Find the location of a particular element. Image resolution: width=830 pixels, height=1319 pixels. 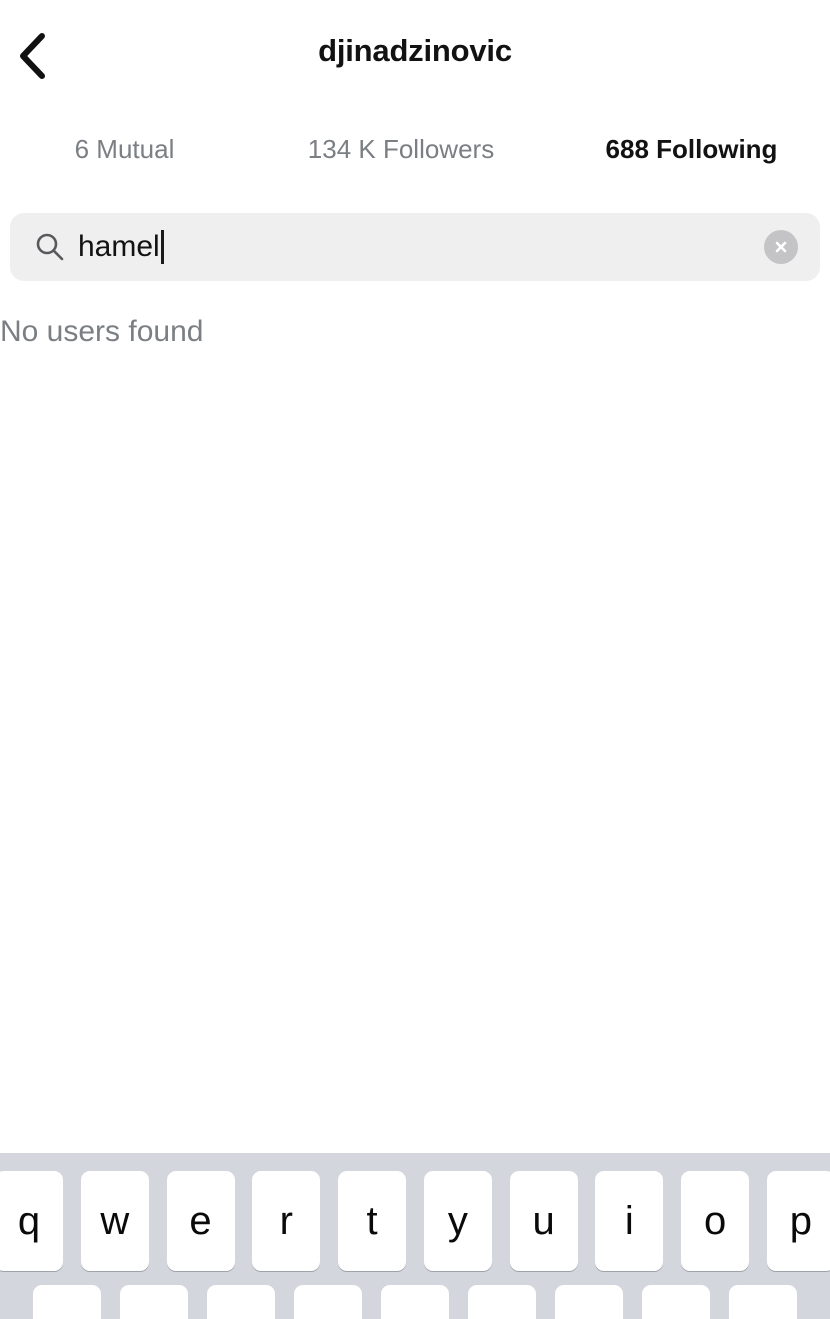

keyboard-key-r: r is located at coordinates (286, 1221).